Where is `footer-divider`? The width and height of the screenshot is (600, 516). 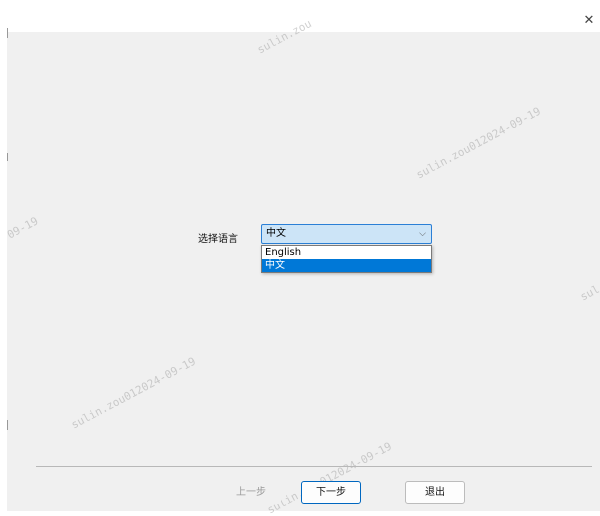 footer-divider is located at coordinates (314, 466).